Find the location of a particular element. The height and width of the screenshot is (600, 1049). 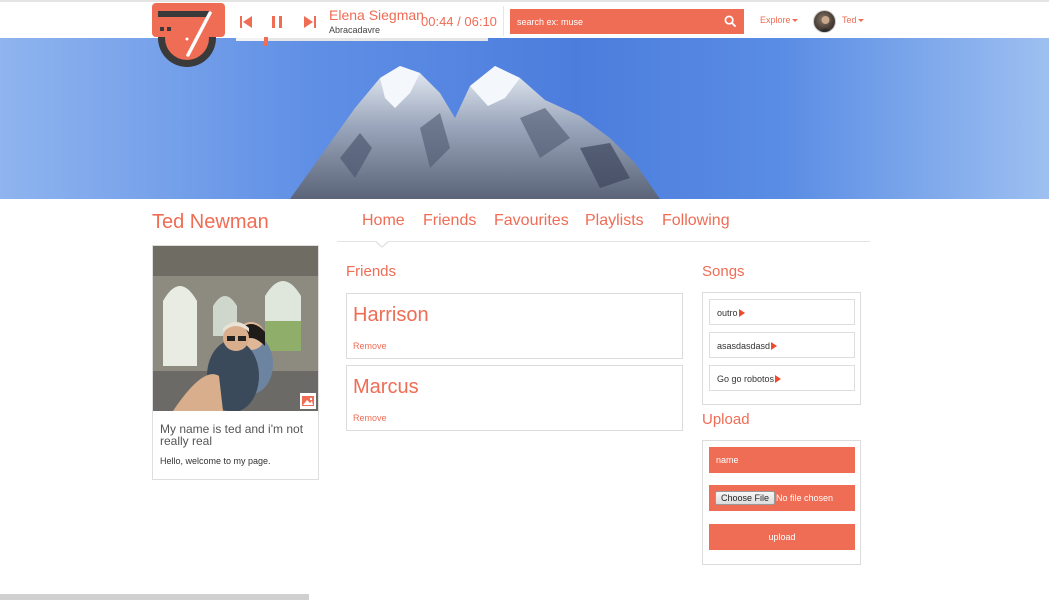

profile-name: Ted Newman is located at coordinates (210, 222).